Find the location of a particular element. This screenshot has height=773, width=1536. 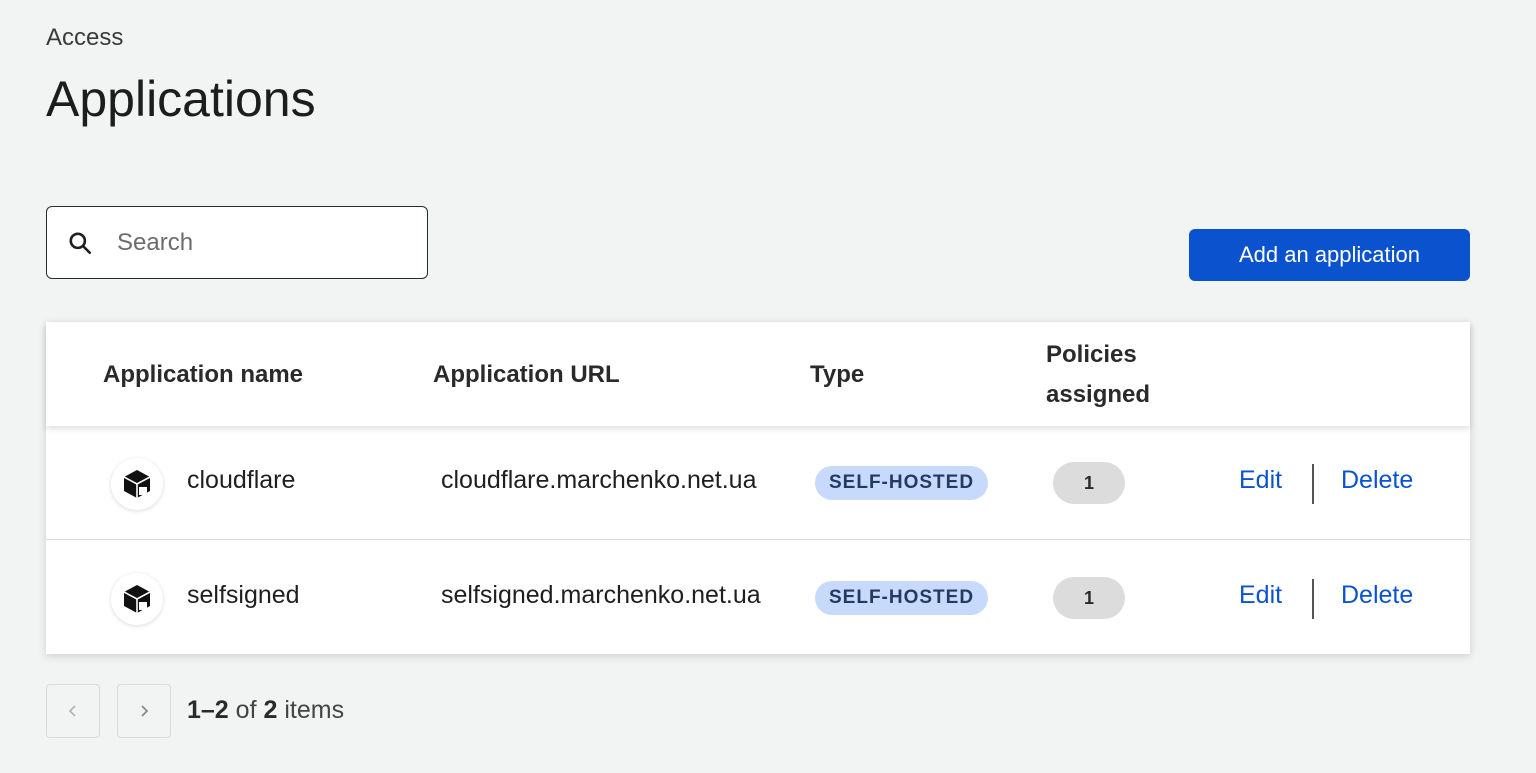

previous-page-button is located at coordinates (73, 711).